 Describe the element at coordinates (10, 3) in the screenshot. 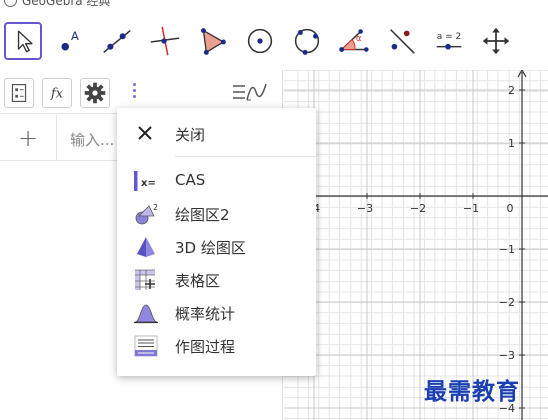

I see `geogebra-logo-icon` at that location.